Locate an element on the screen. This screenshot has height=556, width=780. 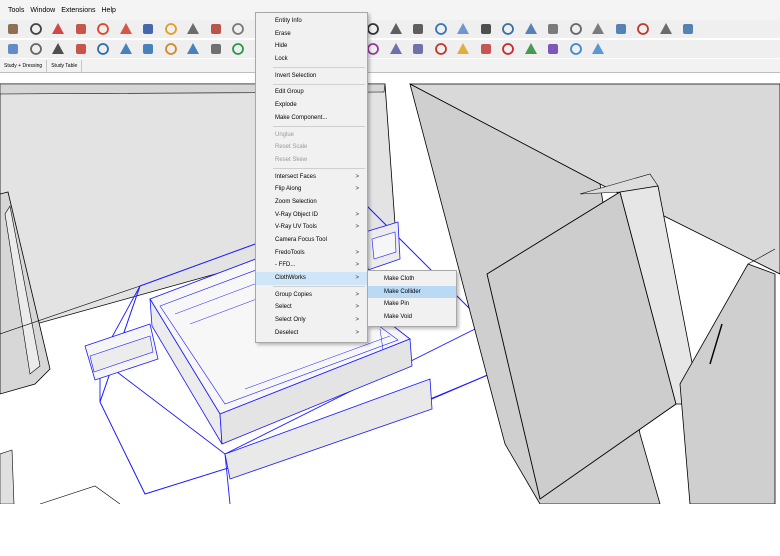
submenu-item-make-collider: Make Collider is located at coordinates (412, 292).